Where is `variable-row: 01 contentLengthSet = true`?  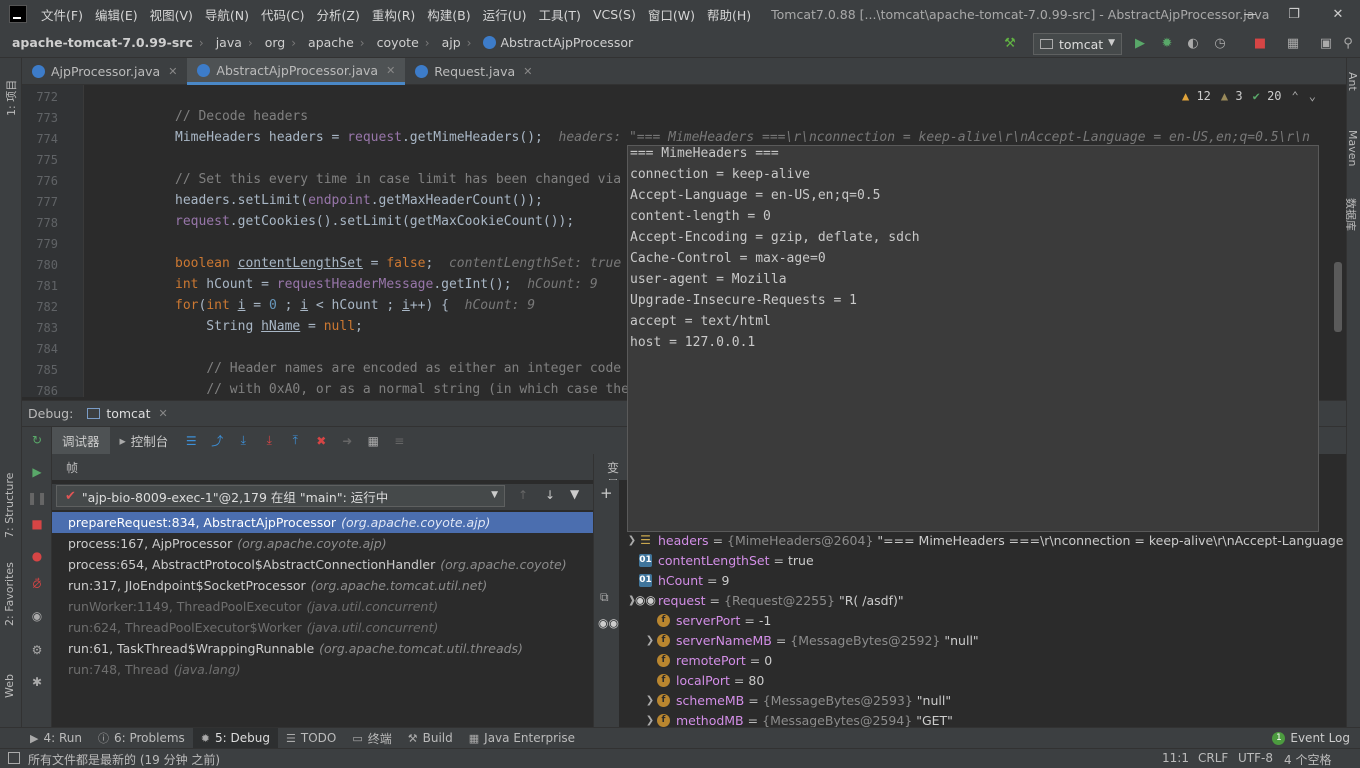
variable-row: 01 contentLengthSet = true is located at coordinates (719, 560).